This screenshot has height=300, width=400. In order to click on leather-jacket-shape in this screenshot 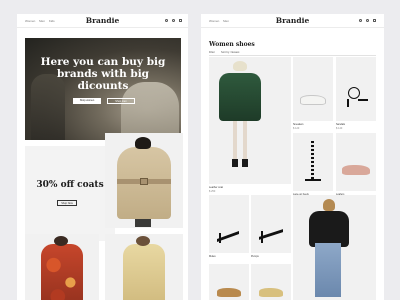, I will do `click(240, 97)`.